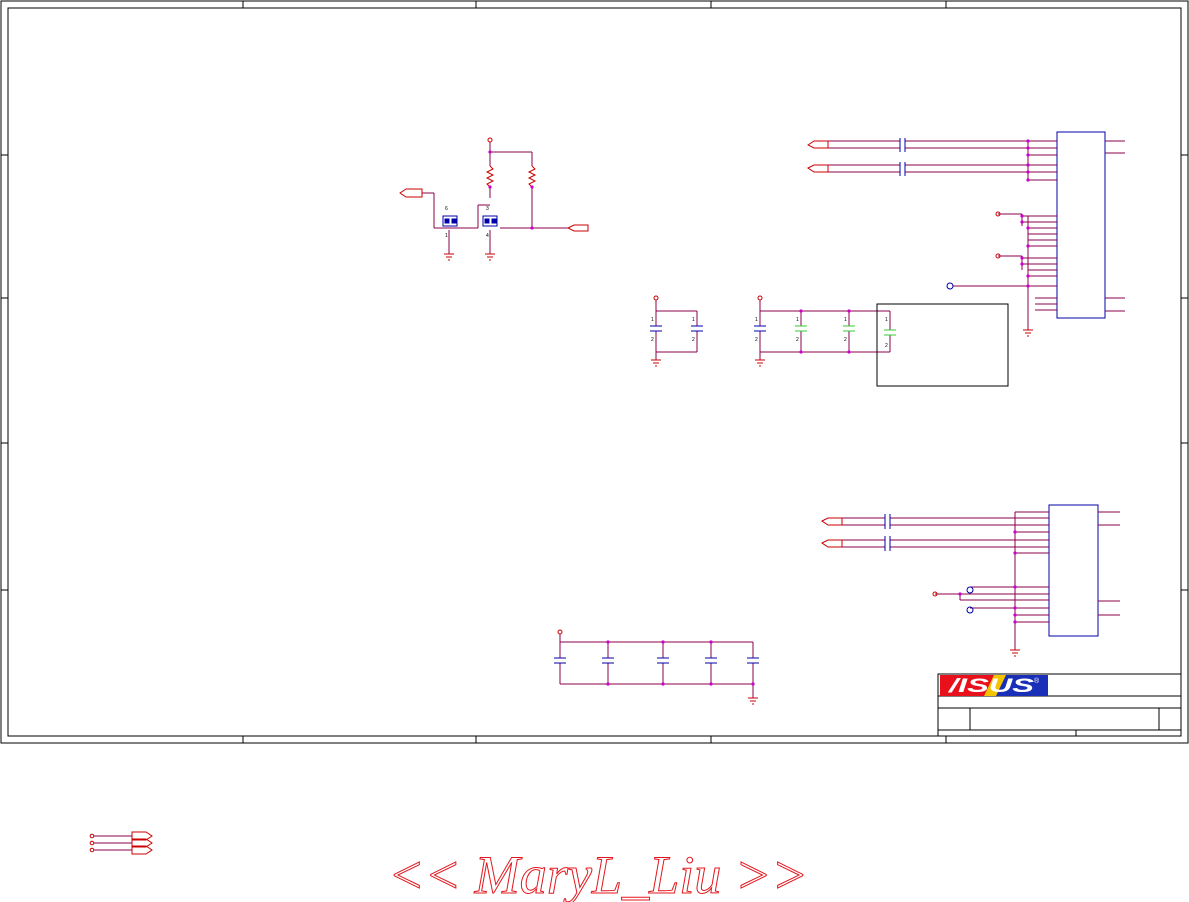  Describe the element at coordinates (966, 234) in the screenshot. I see `connector-top-right` at that location.